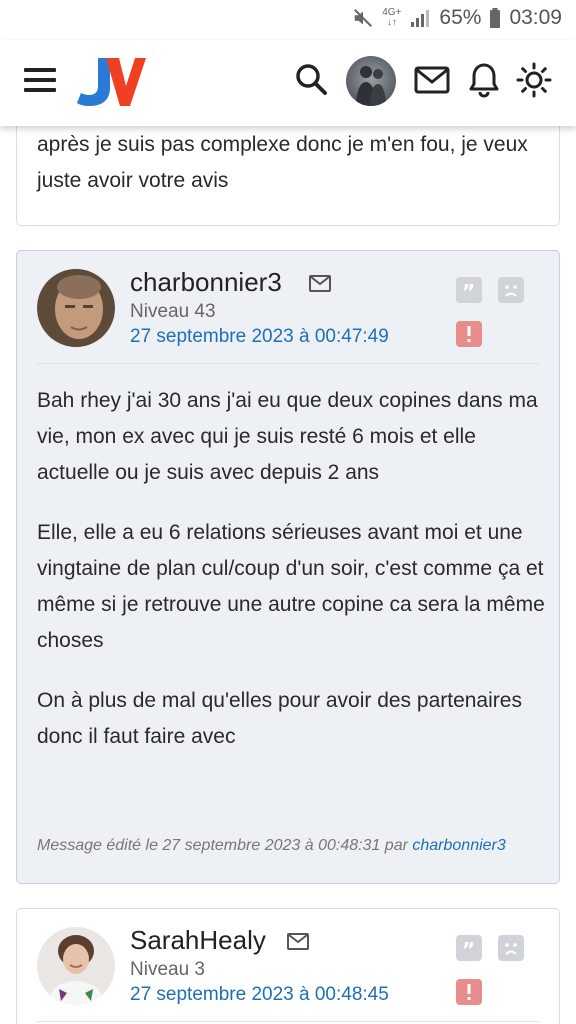 Image resolution: width=576 pixels, height=1024 pixels. I want to click on post-date: 27 septembre 2023 à 00:47:49, so click(259, 337).